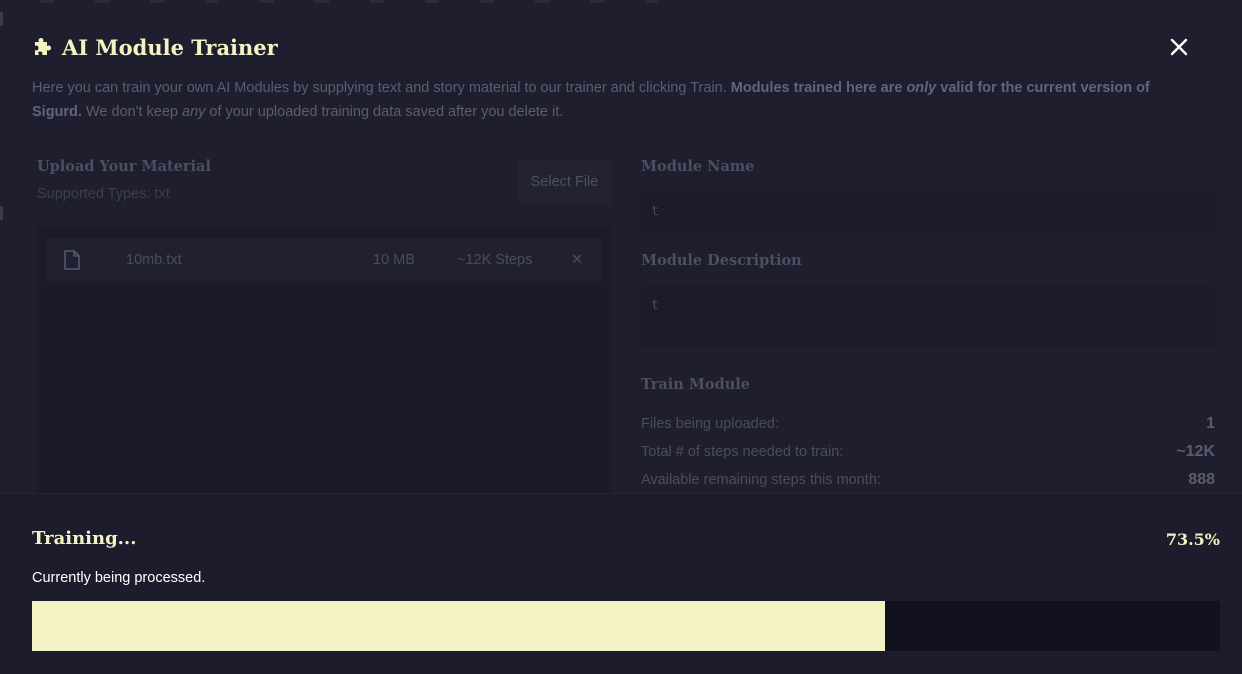  What do you see at coordinates (928, 452) in the screenshot?
I see `stat-steps-needed: Total # of steps needed to train: ~12K` at bounding box center [928, 452].